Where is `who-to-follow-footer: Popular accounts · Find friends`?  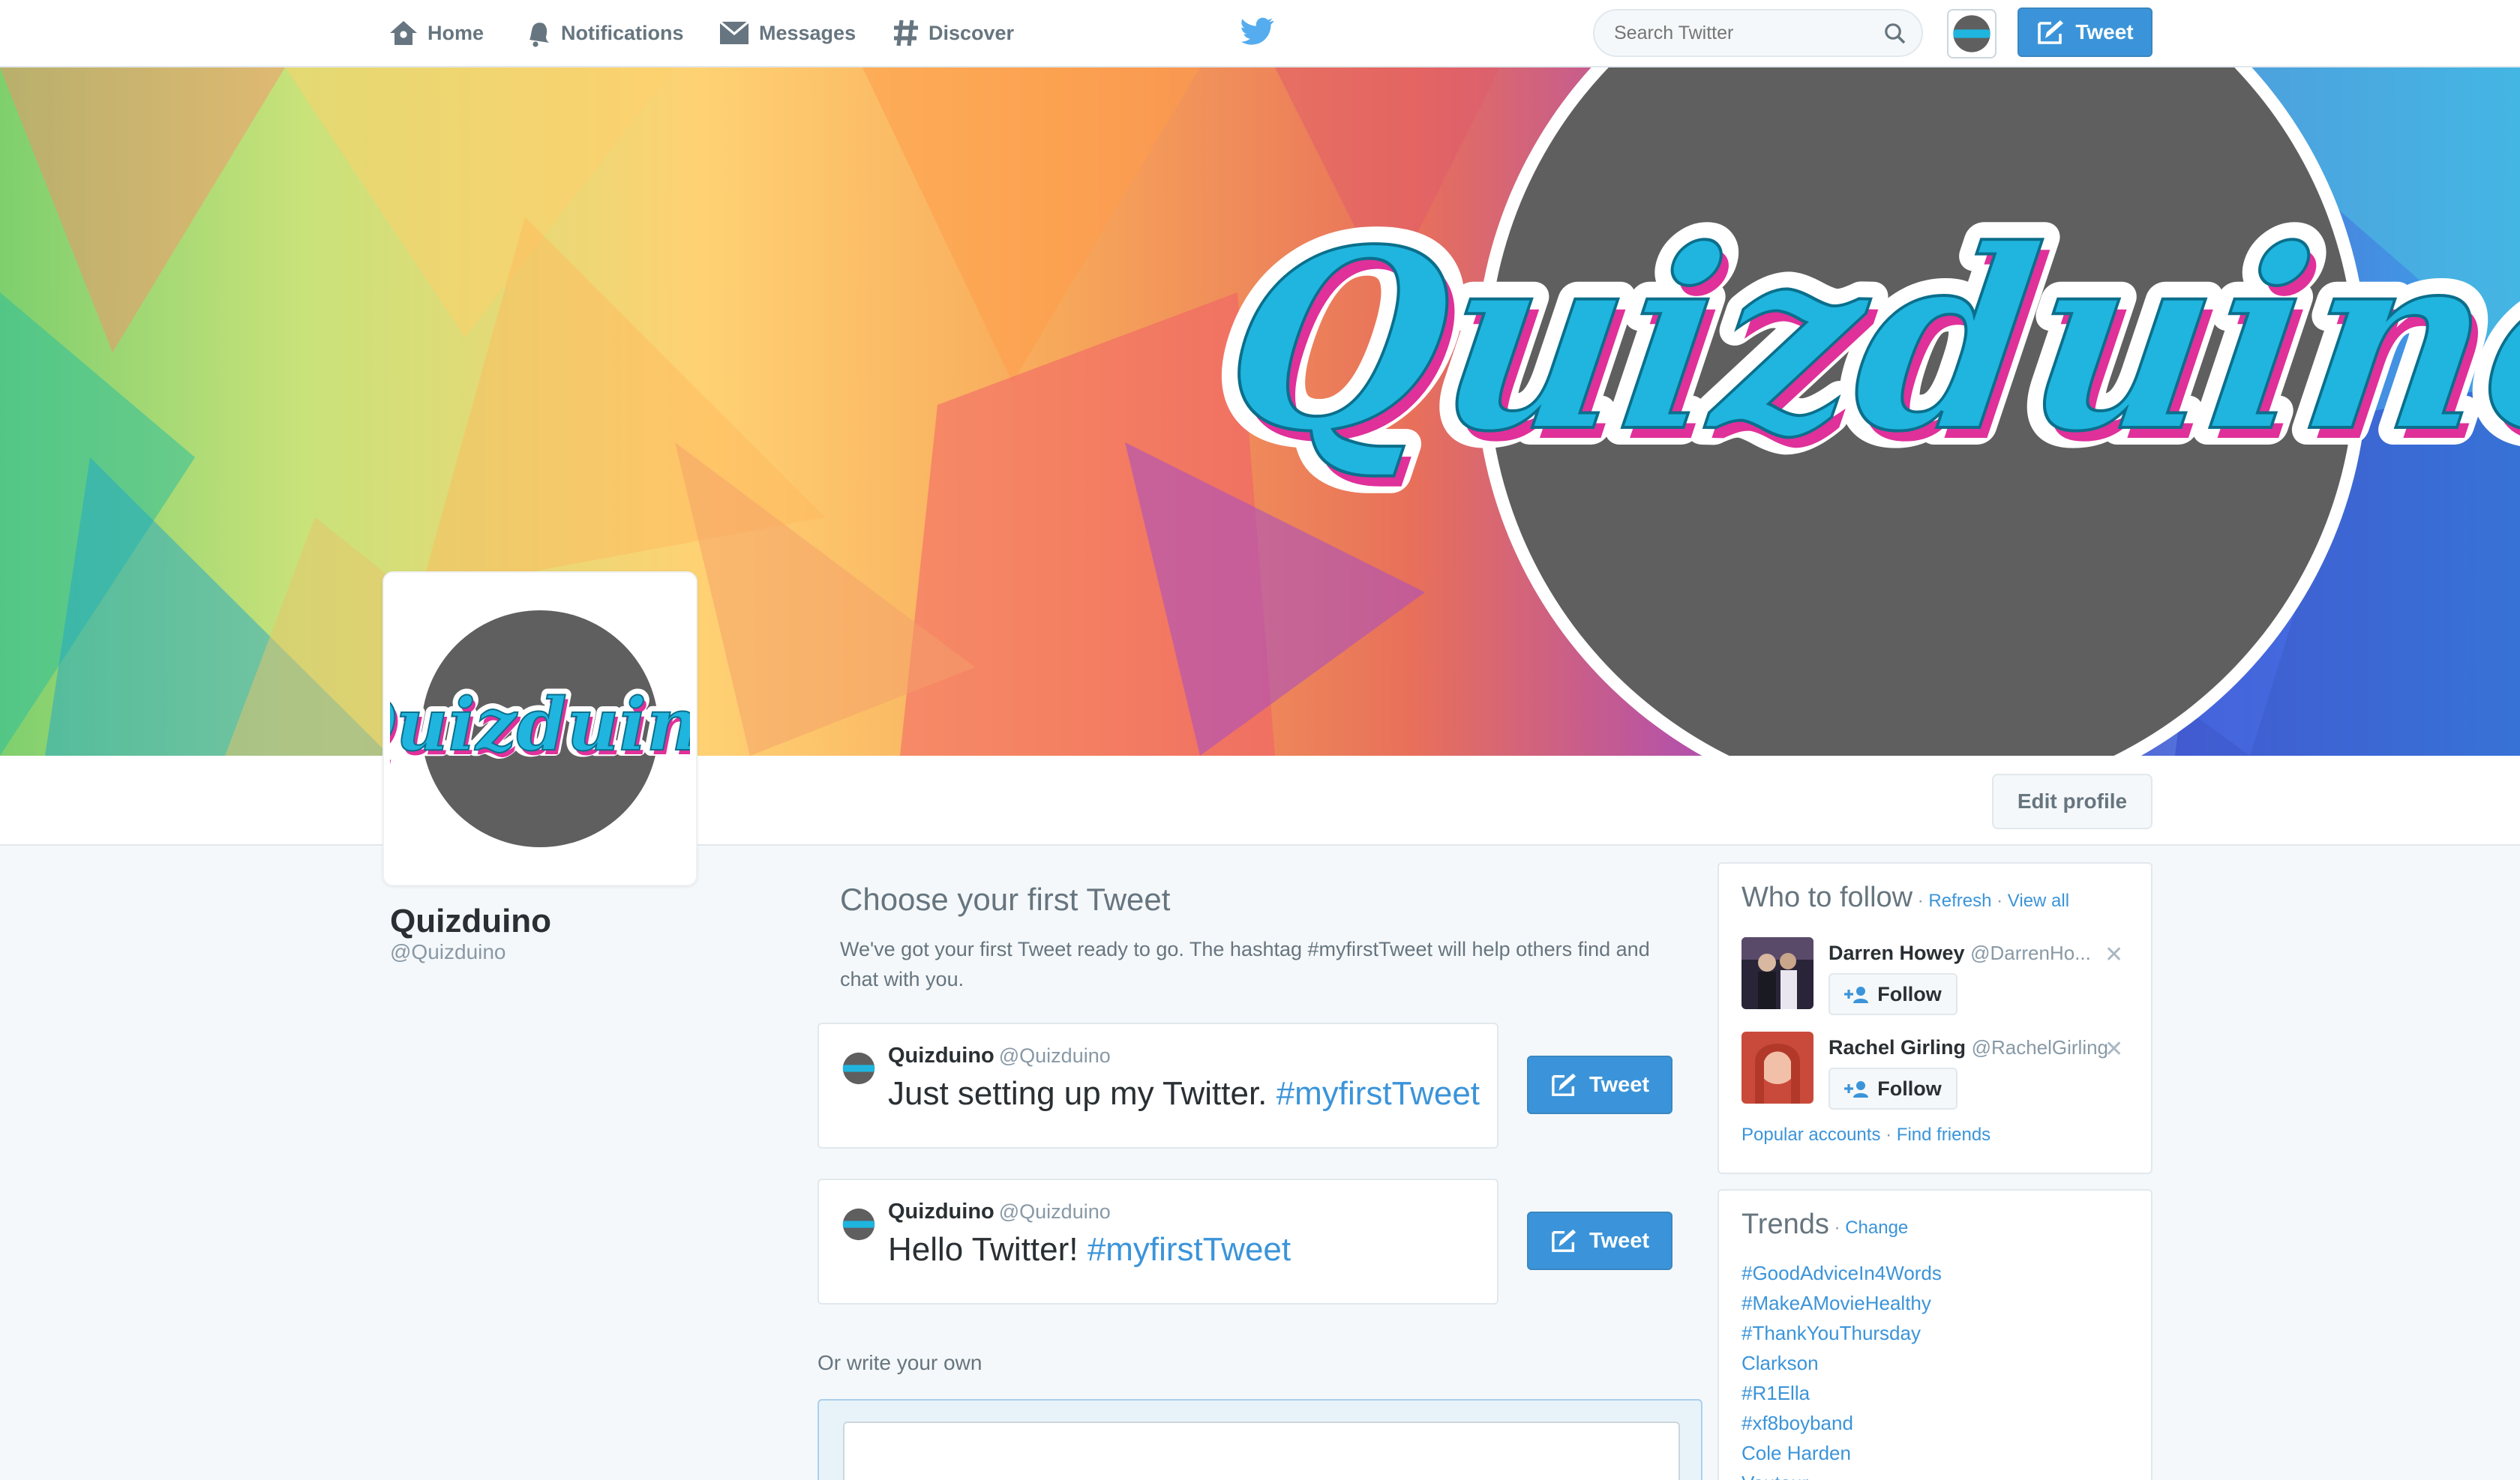
who-to-follow-footer: Popular accounts · Find friends is located at coordinates (1866, 1135).